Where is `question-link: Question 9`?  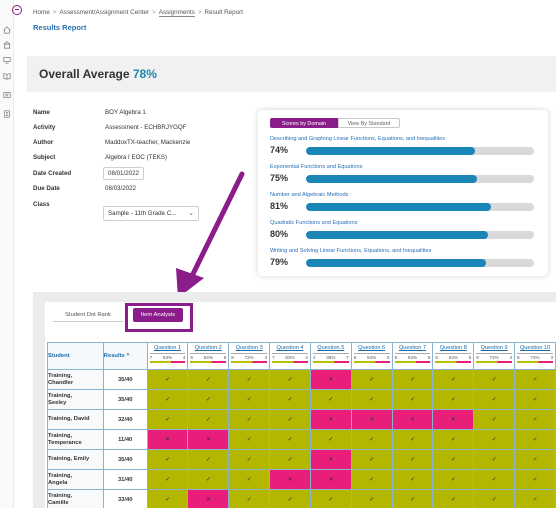 question-link: Question 9 is located at coordinates (494, 347).